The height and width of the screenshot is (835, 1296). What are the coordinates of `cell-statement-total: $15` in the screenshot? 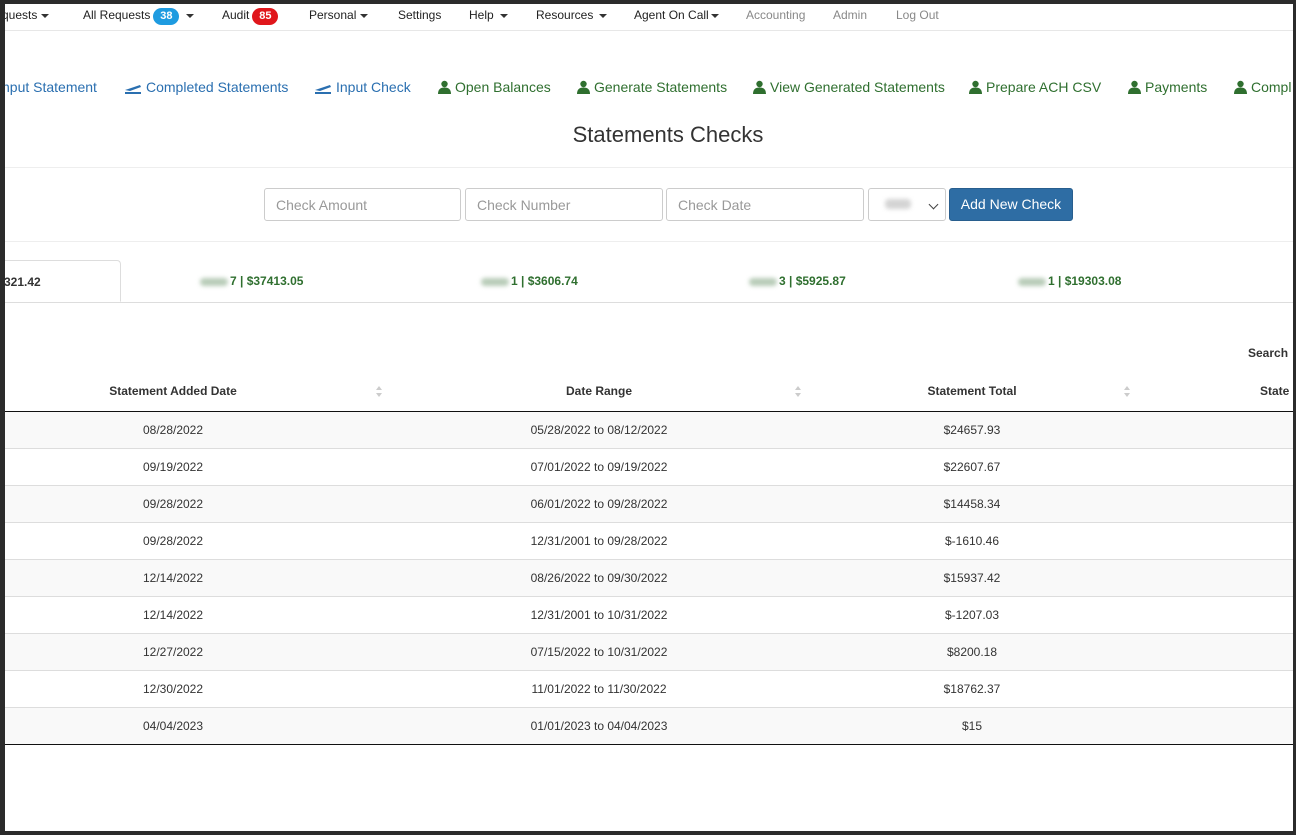 It's located at (972, 726).